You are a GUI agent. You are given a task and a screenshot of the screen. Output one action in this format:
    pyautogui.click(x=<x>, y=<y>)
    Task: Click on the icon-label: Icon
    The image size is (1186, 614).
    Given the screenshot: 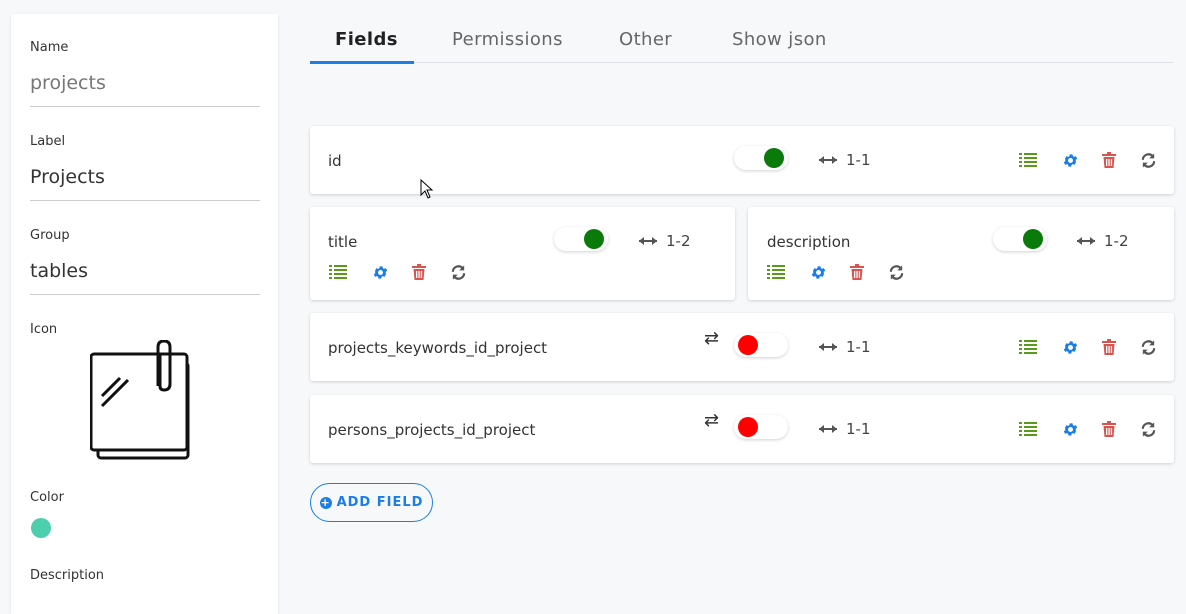 What is the action you would take?
    pyautogui.click(x=44, y=329)
    